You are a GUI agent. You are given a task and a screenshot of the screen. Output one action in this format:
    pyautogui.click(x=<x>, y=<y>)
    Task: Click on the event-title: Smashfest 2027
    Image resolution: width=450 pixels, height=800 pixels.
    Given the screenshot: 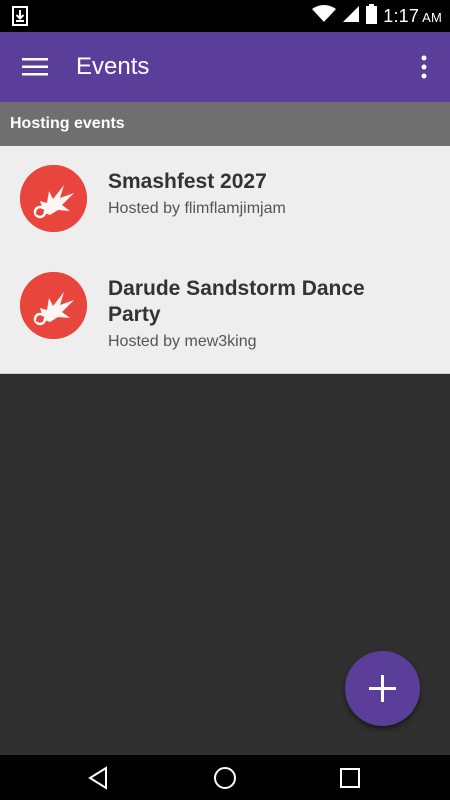 What is the action you would take?
    pyautogui.click(x=187, y=181)
    